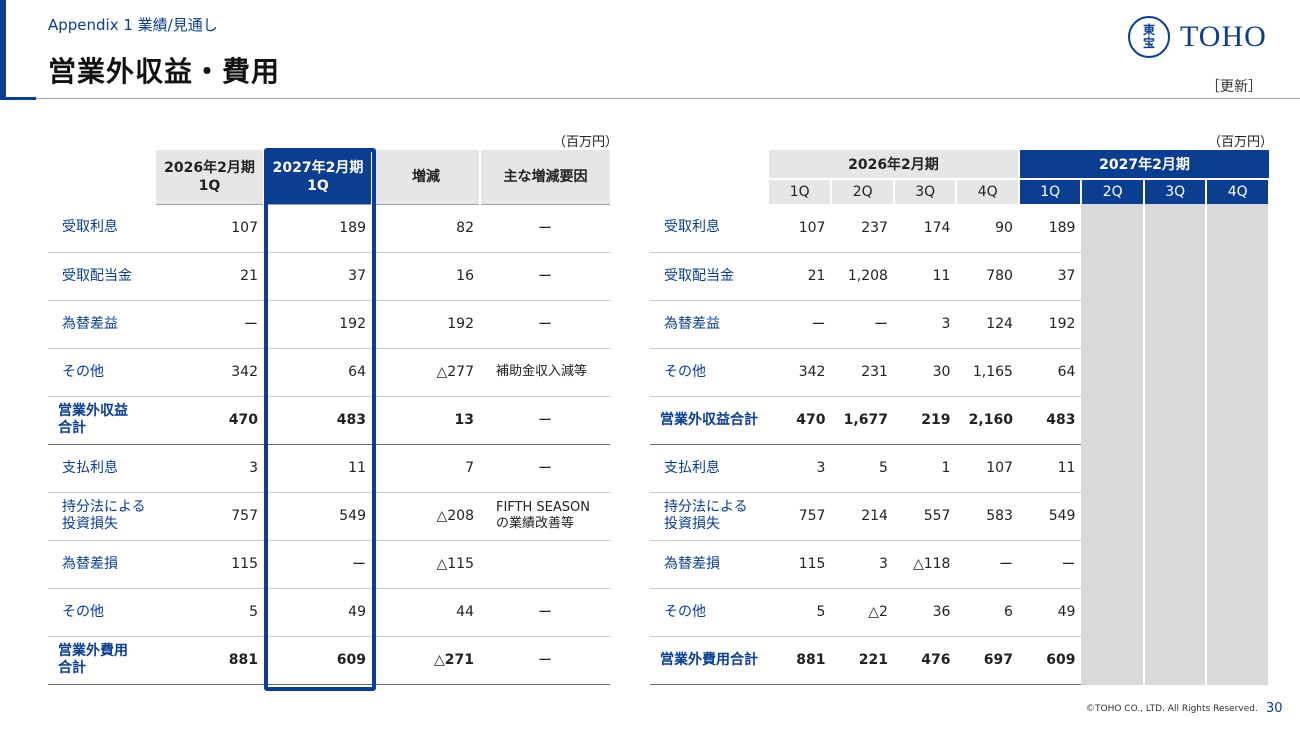 The height and width of the screenshot is (732, 1300). I want to click on curr-value: 49, so click(318, 612).